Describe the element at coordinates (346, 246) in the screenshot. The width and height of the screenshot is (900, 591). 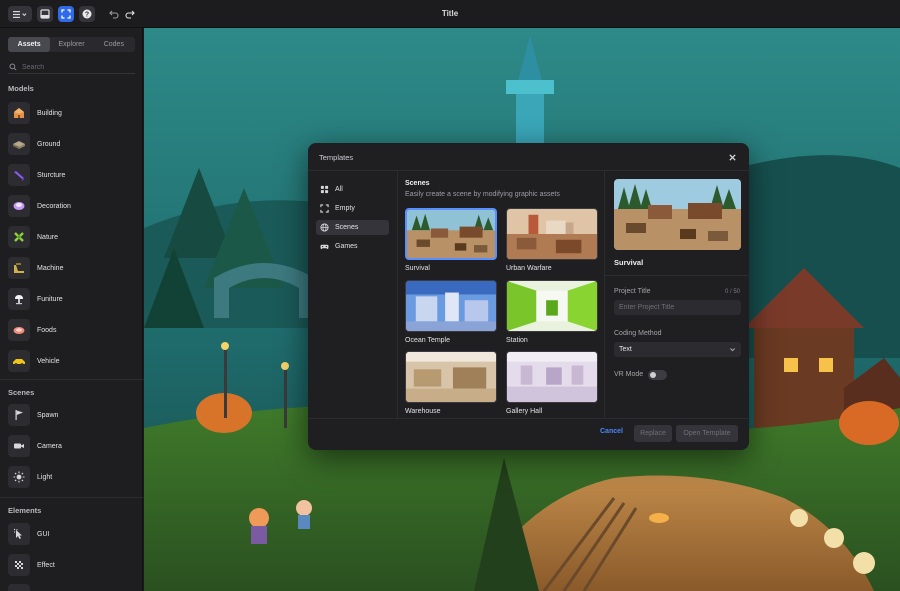
I see `category-label: Games` at that location.